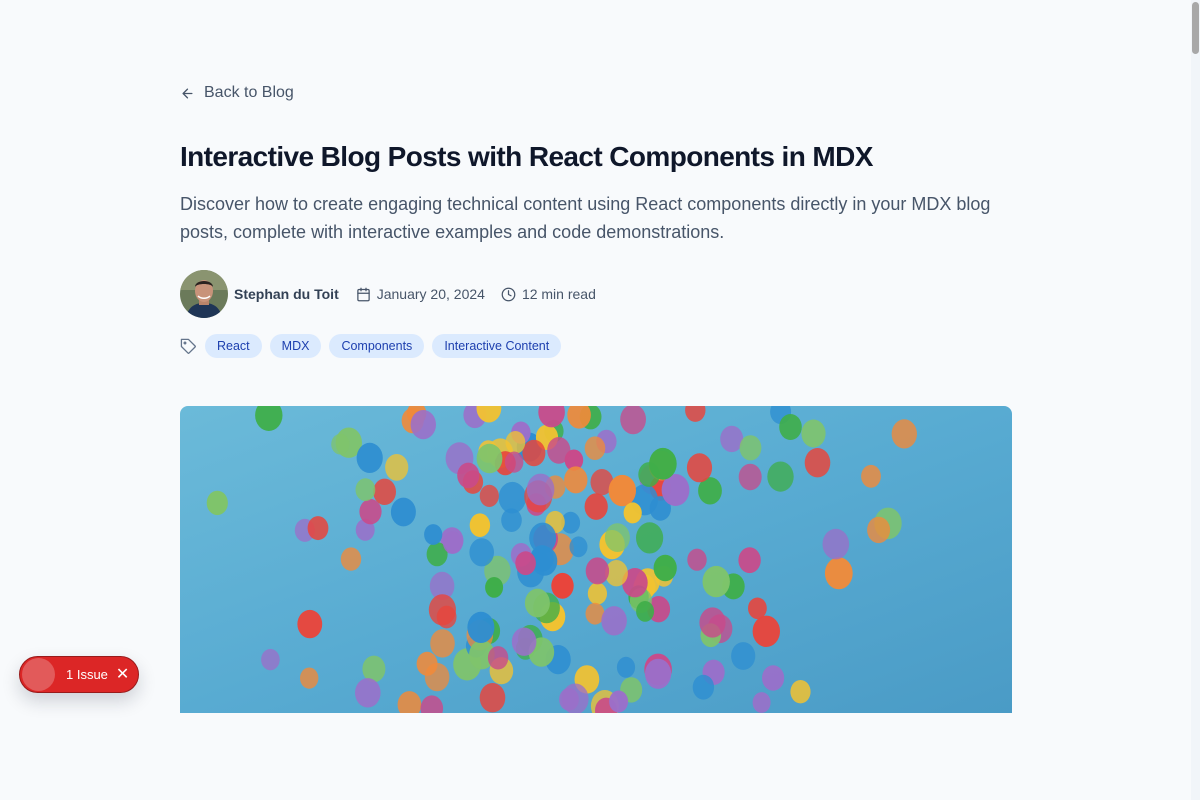  I want to click on close-icon: ✕, so click(122, 674).